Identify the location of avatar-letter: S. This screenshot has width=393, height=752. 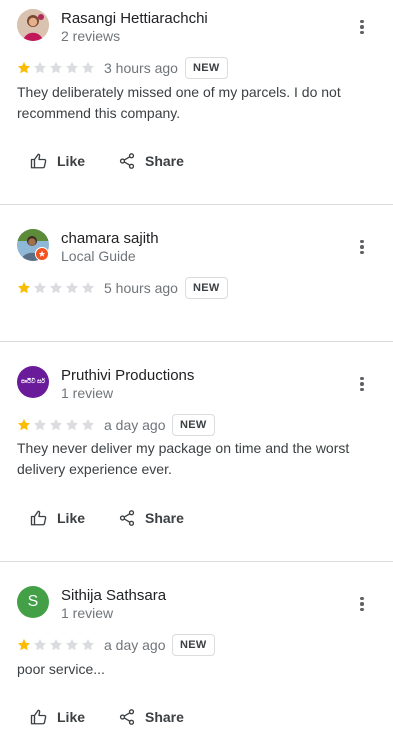
(33, 601).